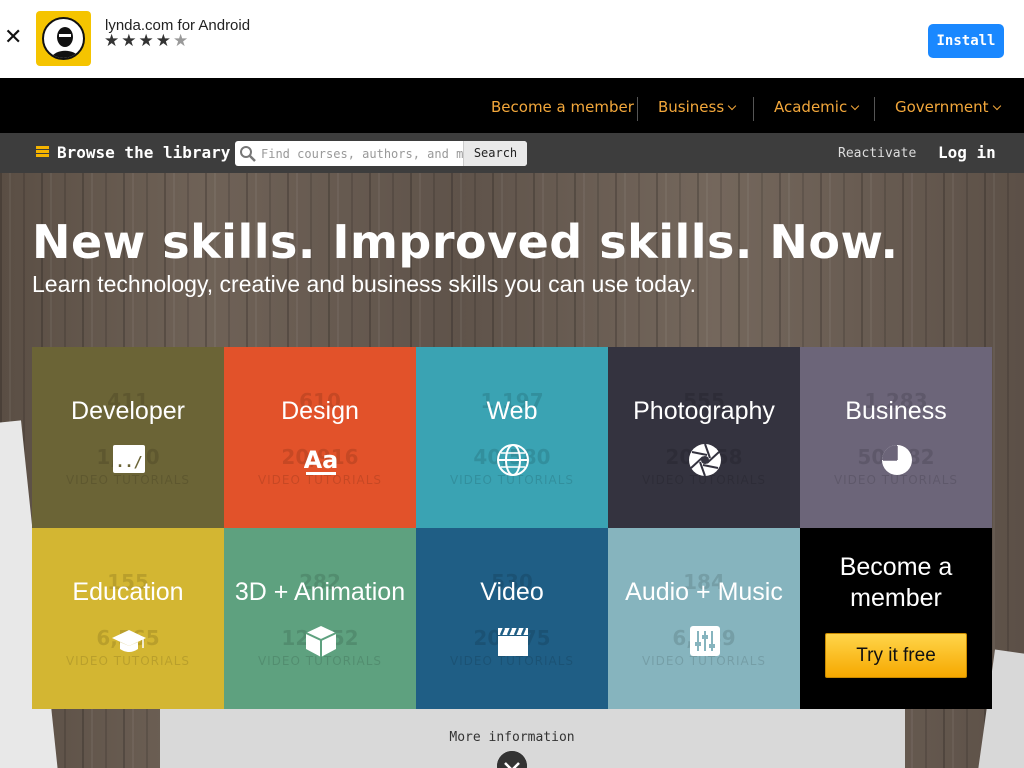 The image size is (1024, 768). What do you see at coordinates (877, 153) in the screenshot?
I see `reactivate-link: Reactivate` at bounding box center [877, 153].